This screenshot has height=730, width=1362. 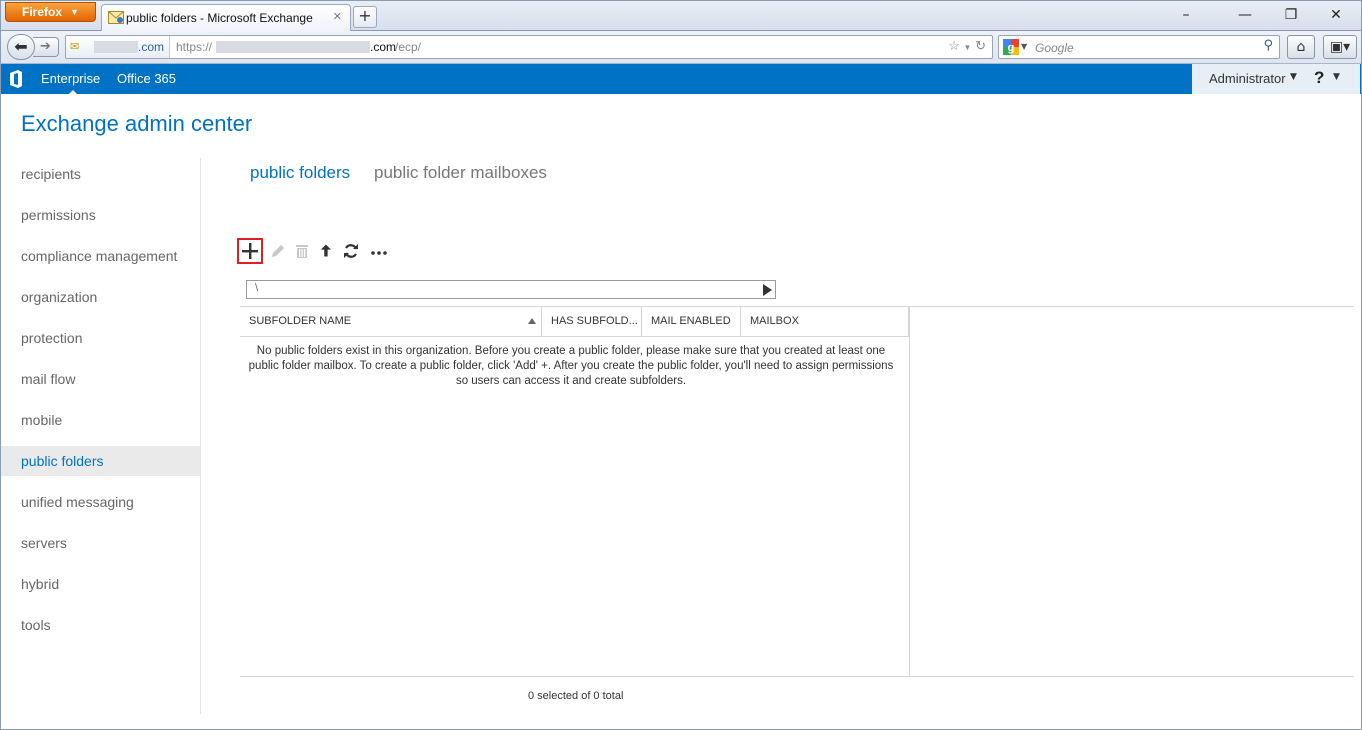 I want to click on more-icon, so click(x=379, y=253).